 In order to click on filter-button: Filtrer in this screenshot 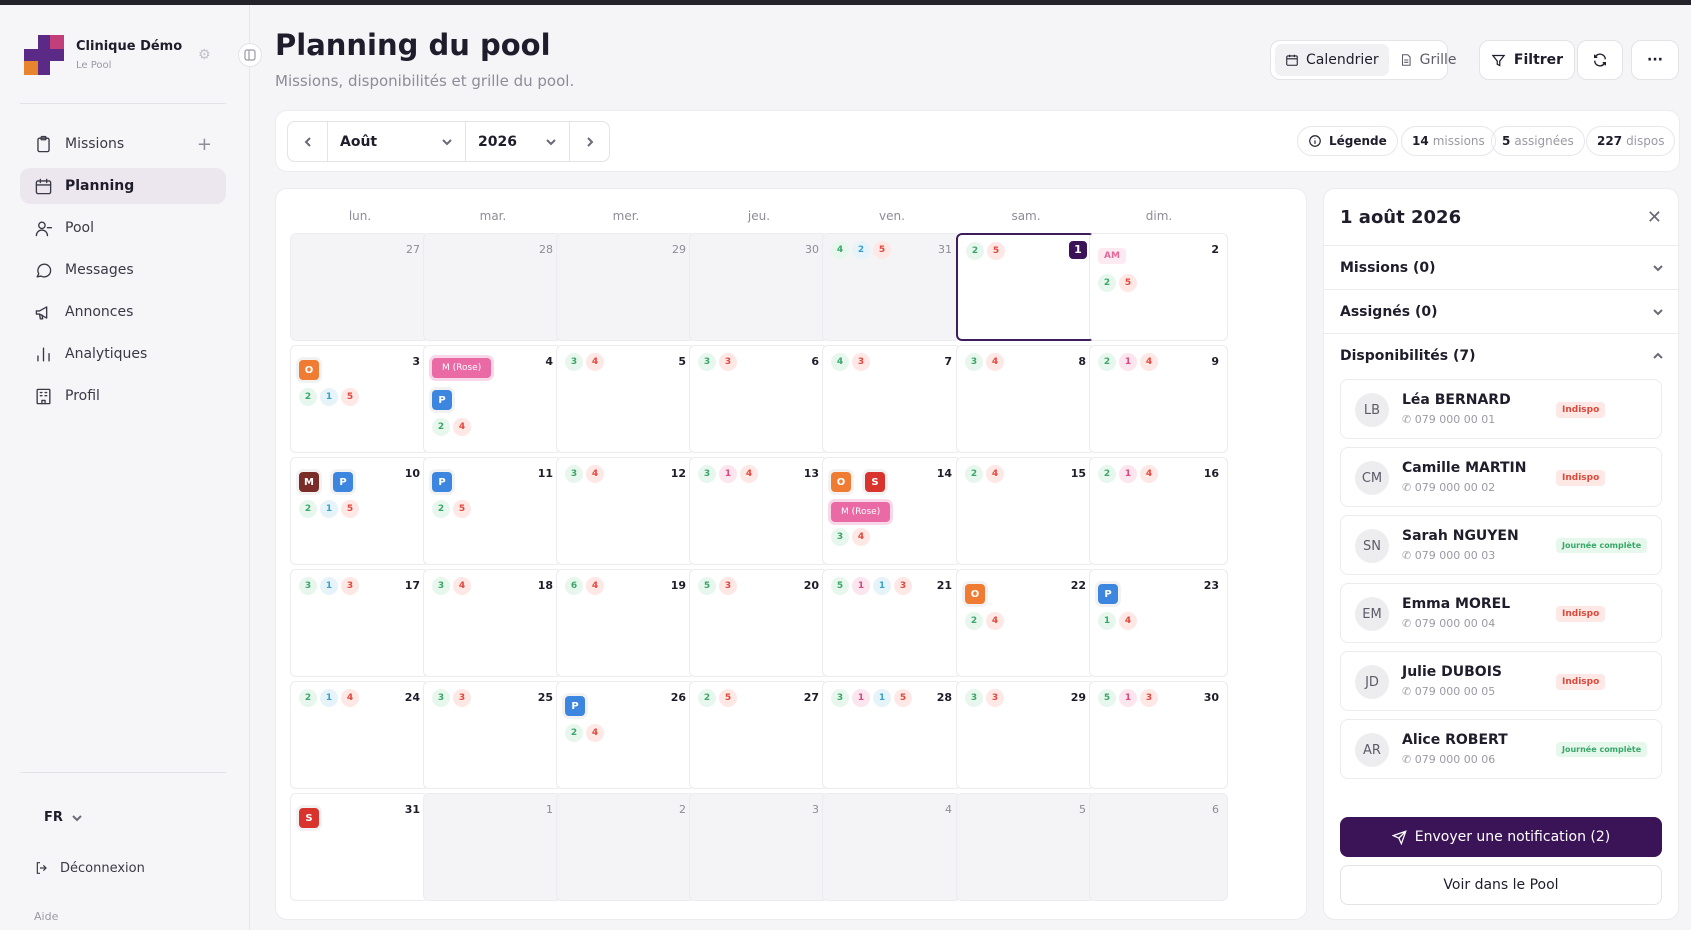, I will do `click(1527, 60)`.